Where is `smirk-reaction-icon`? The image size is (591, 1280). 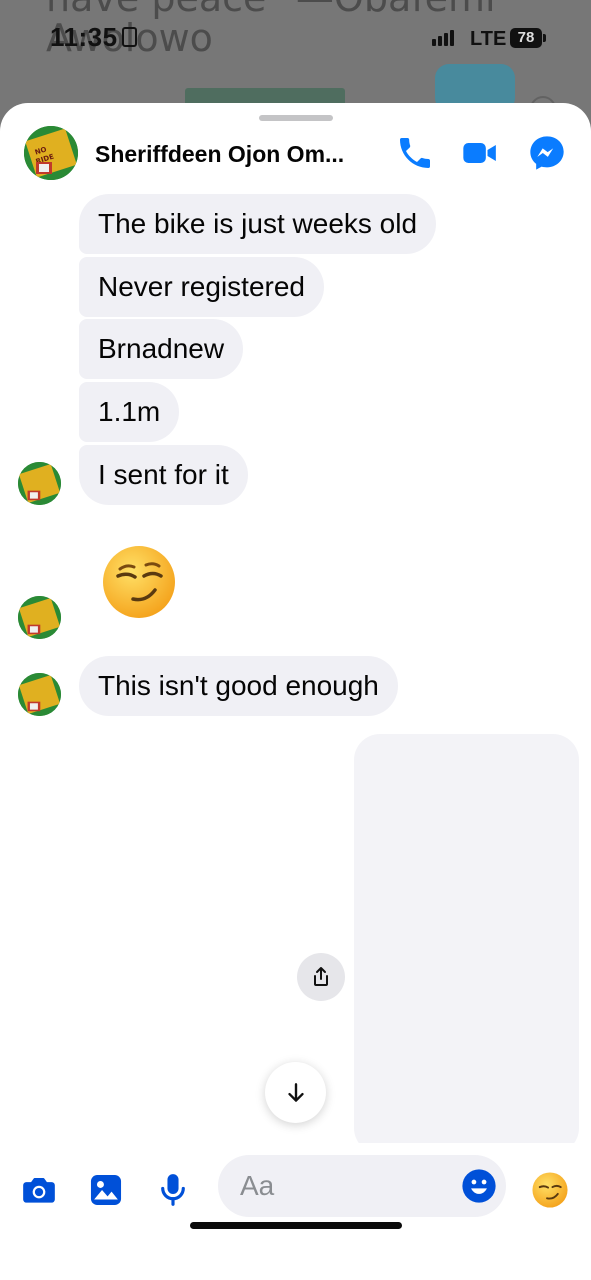 smirk-reaction-icon is located at coordinates (550, 1190).